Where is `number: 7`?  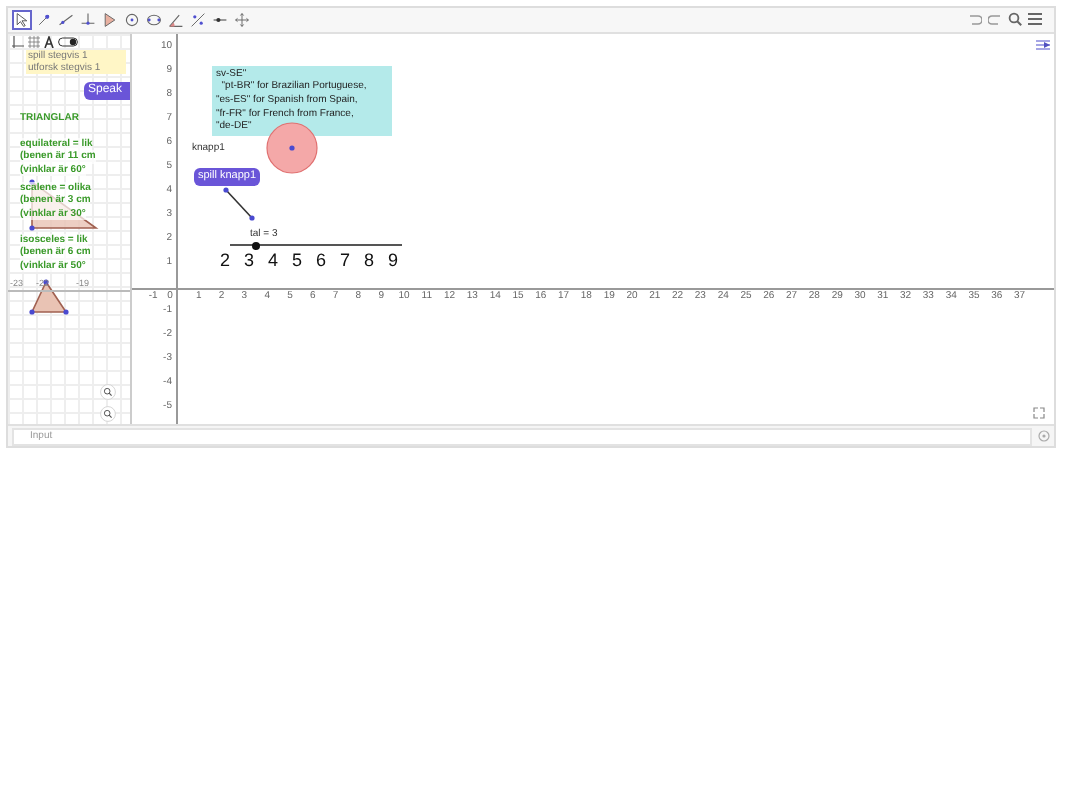 number: 7 is located at coordinates (345, 259).